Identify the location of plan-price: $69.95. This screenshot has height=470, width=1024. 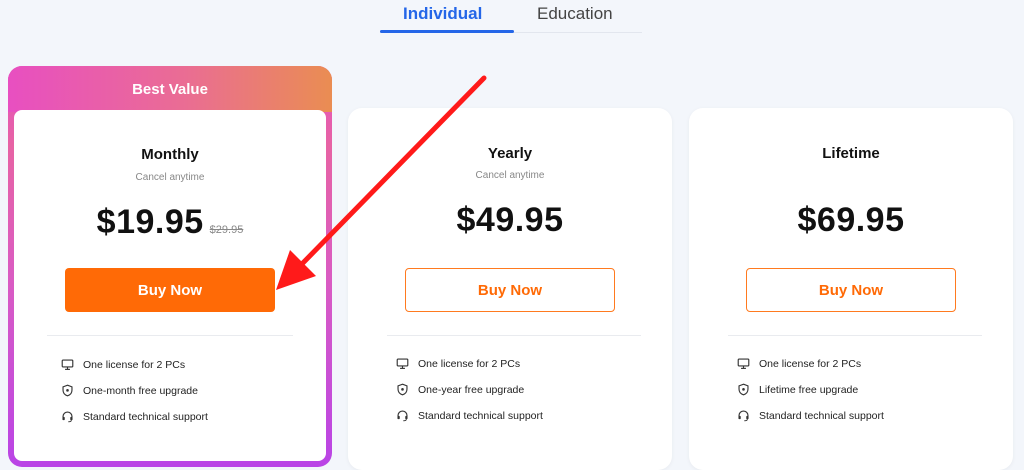
(851, 220).